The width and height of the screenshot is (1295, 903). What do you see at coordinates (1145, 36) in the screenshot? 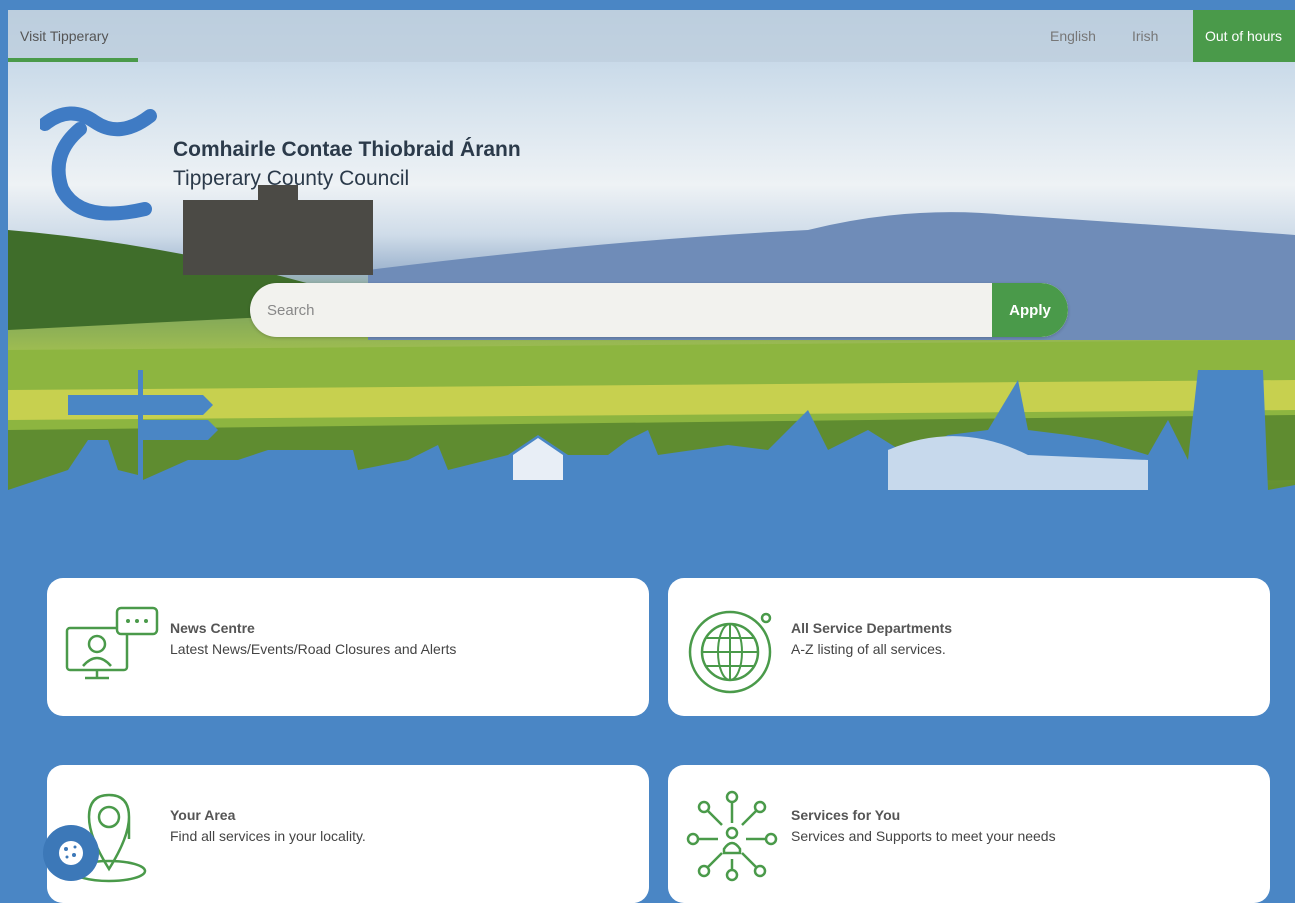
I see `irish-language-link: Irish` at bounding box center [1145, 36].